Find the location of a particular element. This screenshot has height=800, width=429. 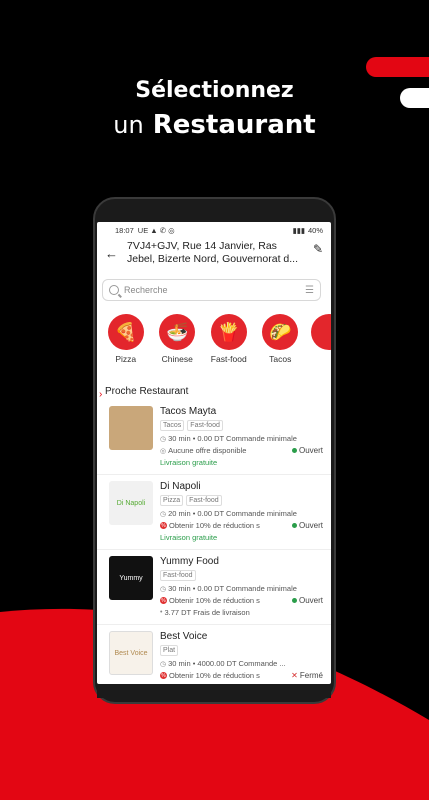

signal-icon: ▮▮▮ is located at coordinates (298, 230).